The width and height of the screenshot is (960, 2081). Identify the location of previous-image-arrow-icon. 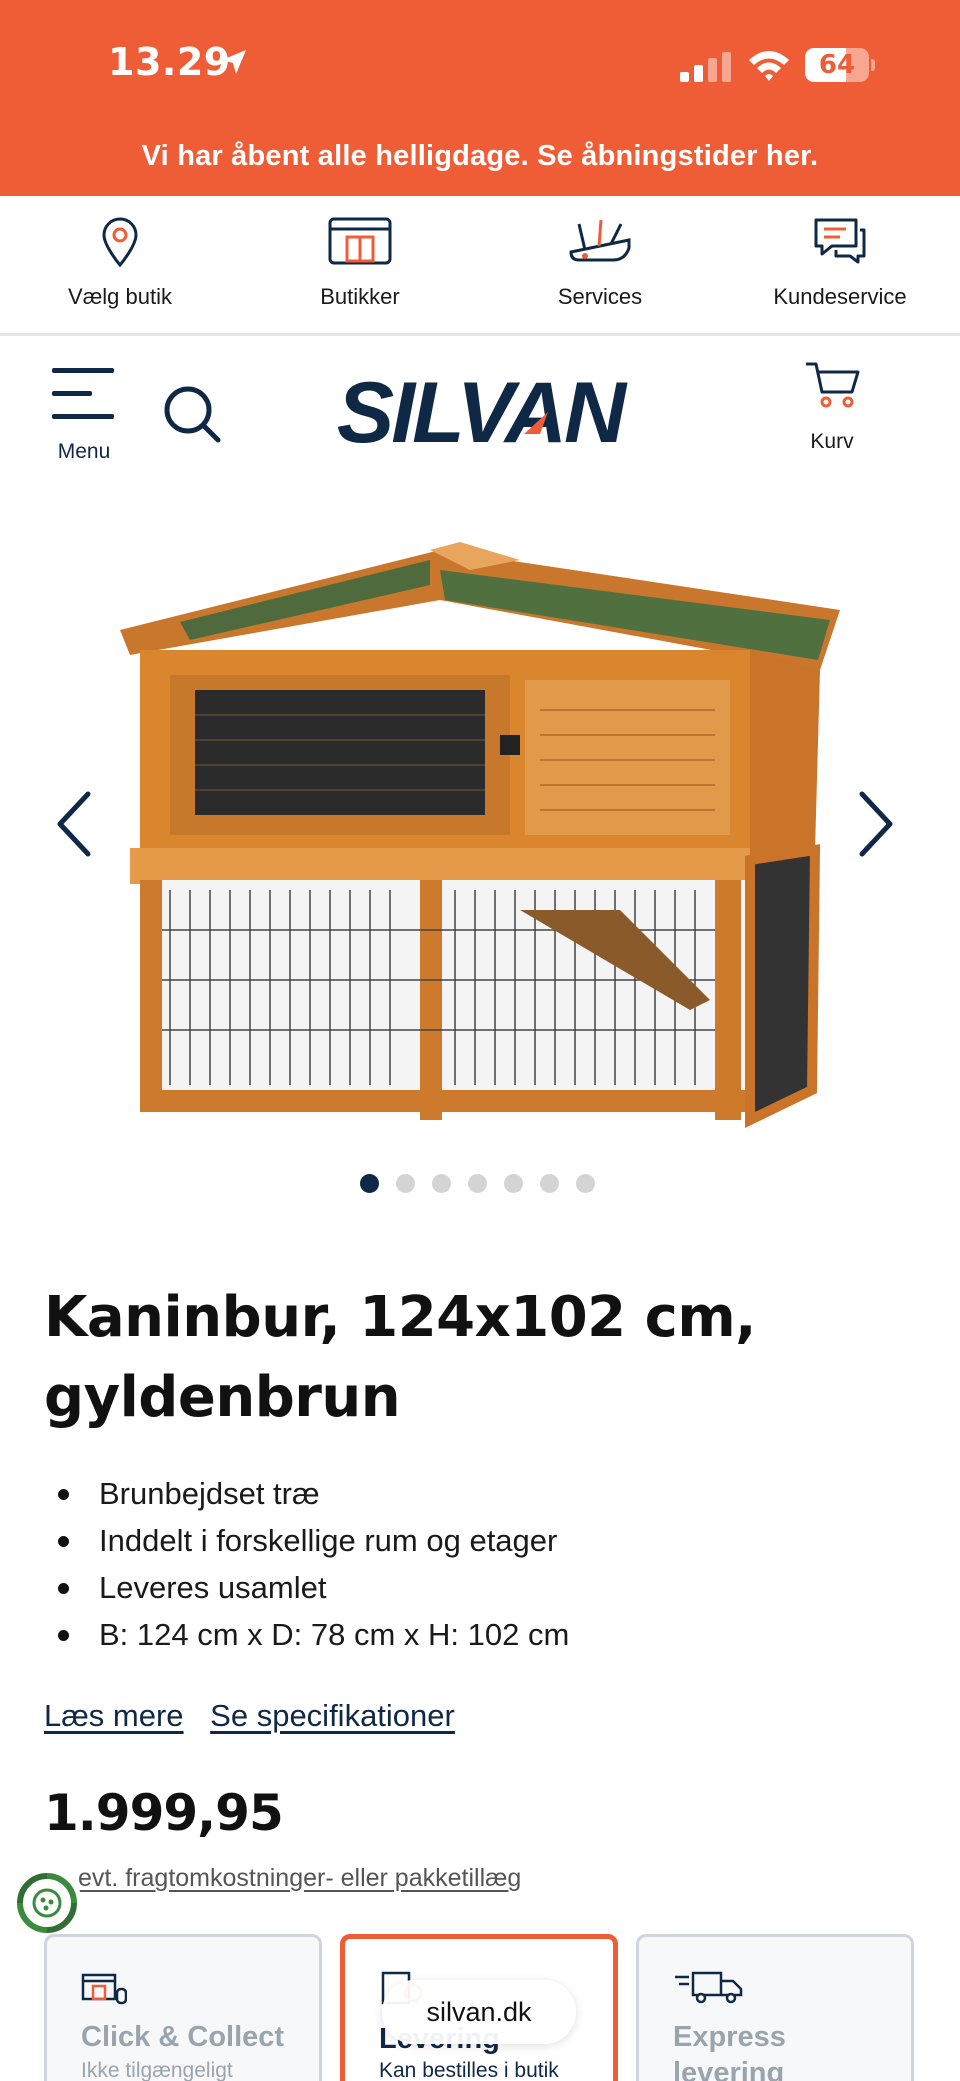
(74, 824).